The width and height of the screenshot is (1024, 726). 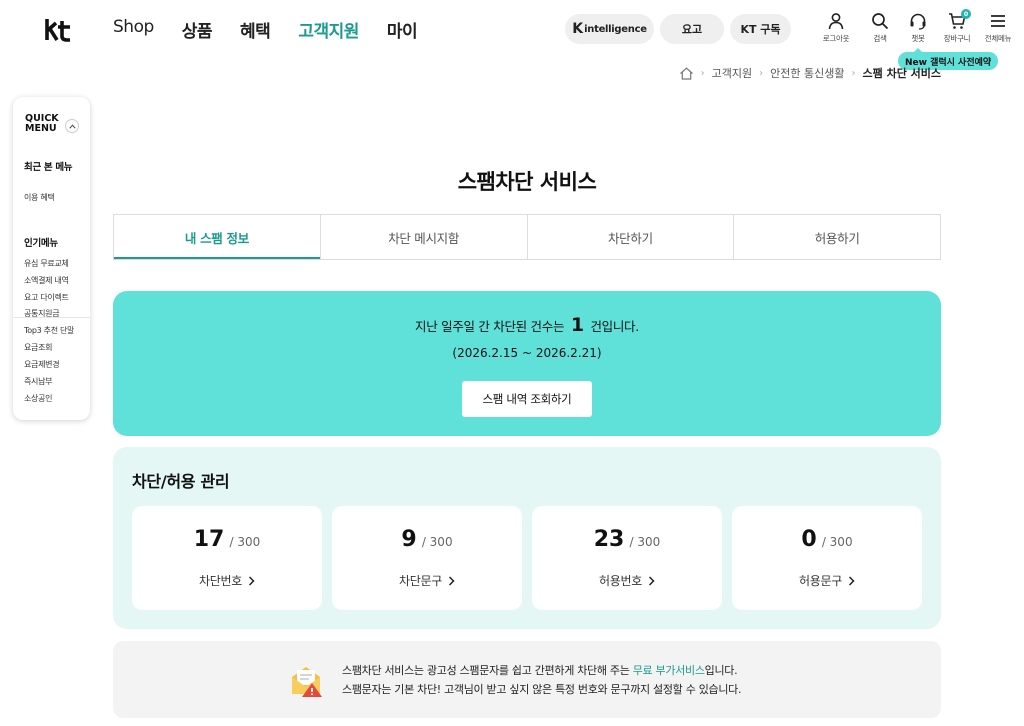 I want to click on block-count-suffix: 건입니다., so click(x=614, y=326).